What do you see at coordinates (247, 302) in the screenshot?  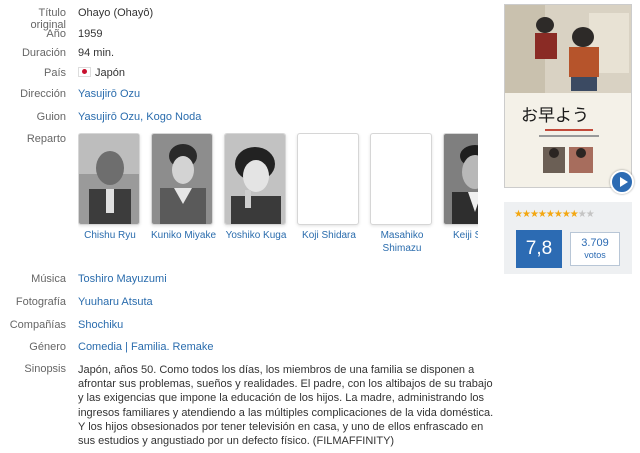 I see `row-photography: Fotografía Yuuharu Atsuta` at bounding box center [247, 302].